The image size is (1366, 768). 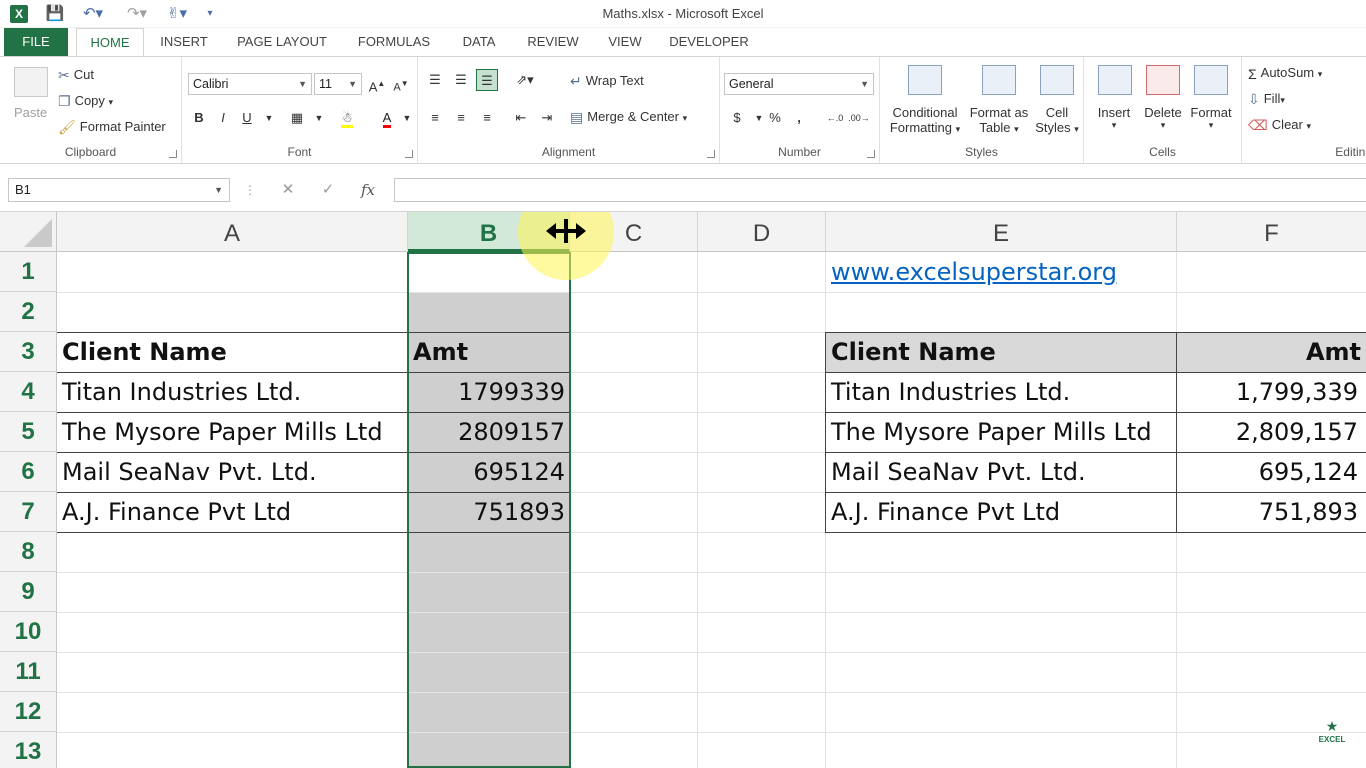 What do you see at coordinates (1270, 432) in the screenshot?
I see `table-cell: 2,809,157` at bounding box center [1270, 432].